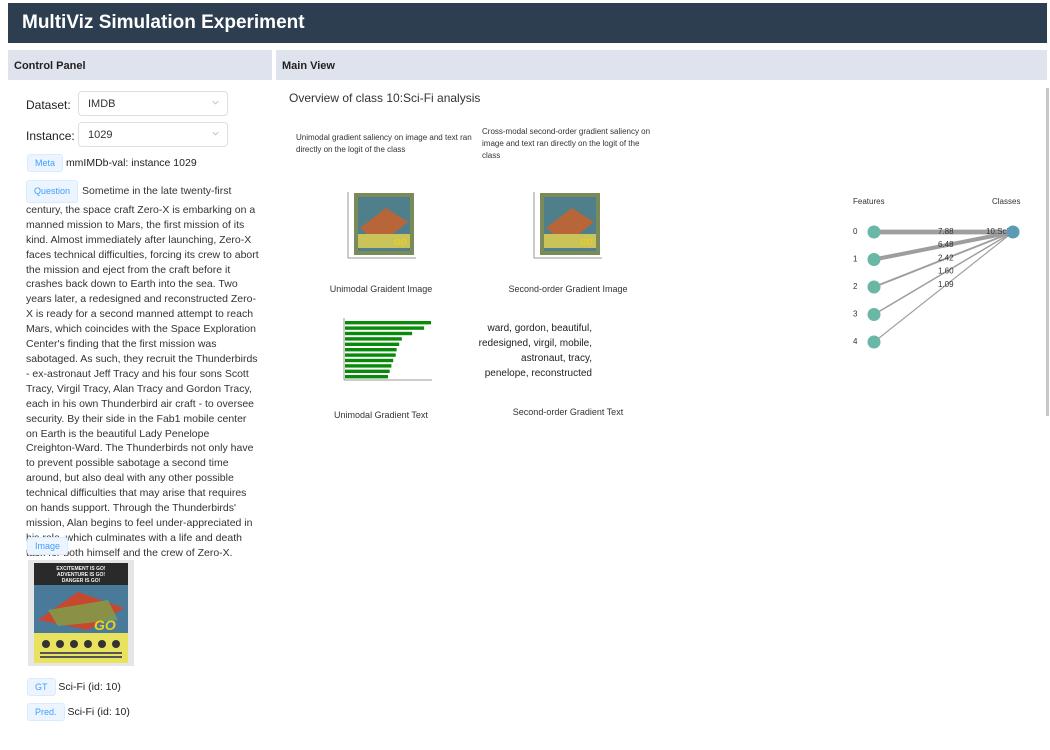  Describe the element at coordinates (102, 104) in the screenshot. I see `dataset-value: IMDB` at that location.